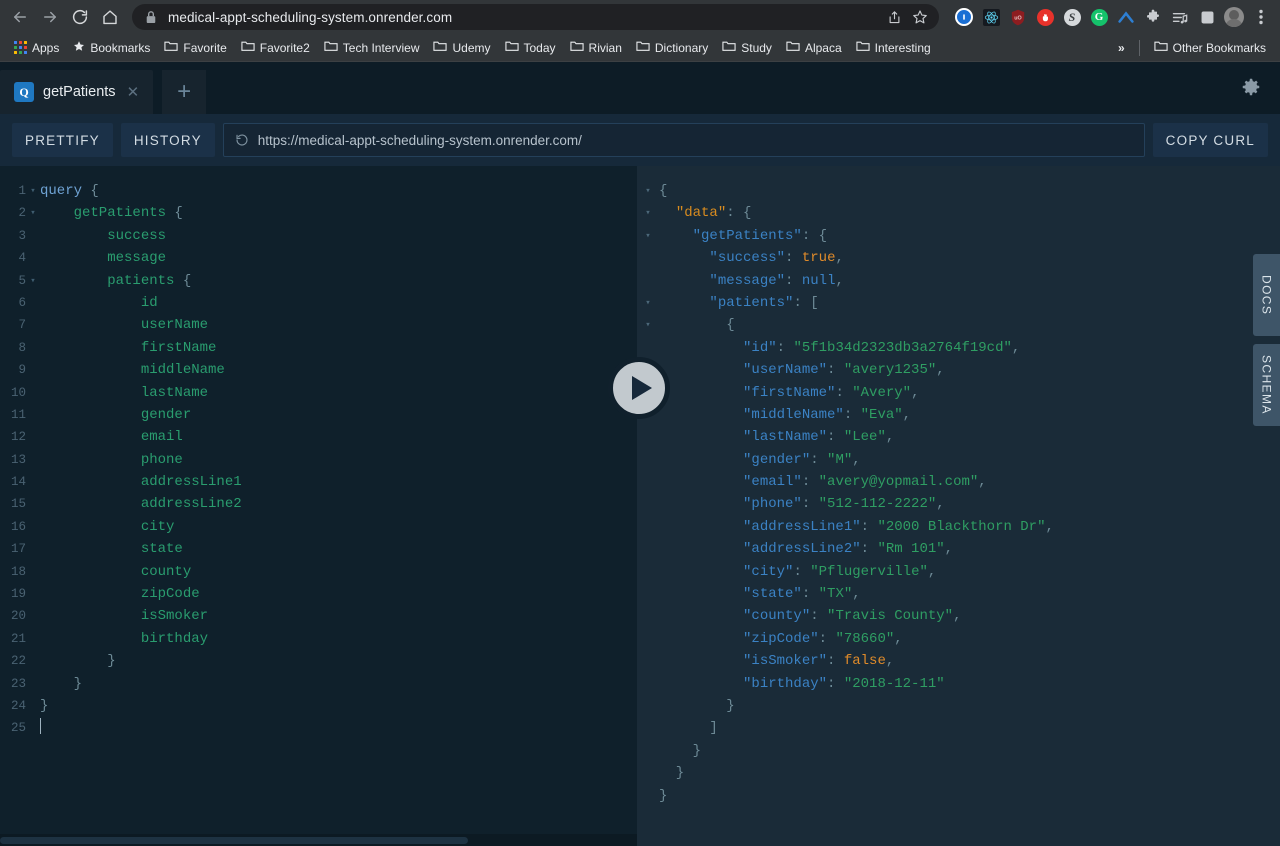 The width and height of the screenshot is (1280, 846). I want to click on response-line-text: {, so click(696, 325).